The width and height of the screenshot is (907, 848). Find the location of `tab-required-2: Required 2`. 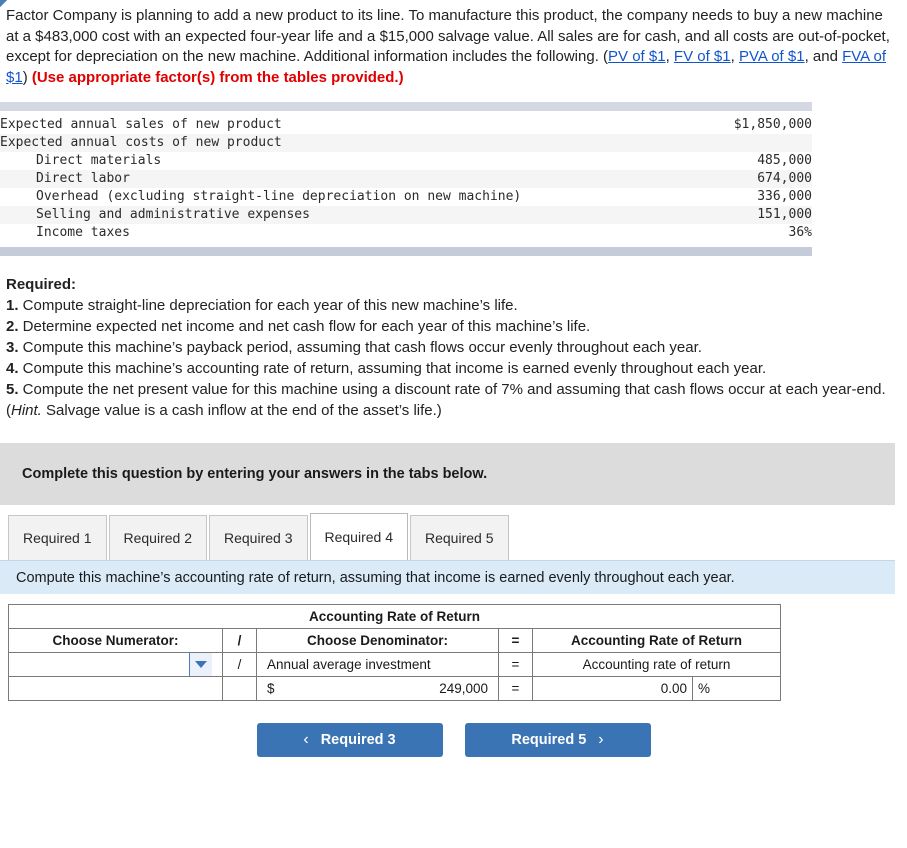

tab-required-2: Required 2 is located at coordinates (157, 537).